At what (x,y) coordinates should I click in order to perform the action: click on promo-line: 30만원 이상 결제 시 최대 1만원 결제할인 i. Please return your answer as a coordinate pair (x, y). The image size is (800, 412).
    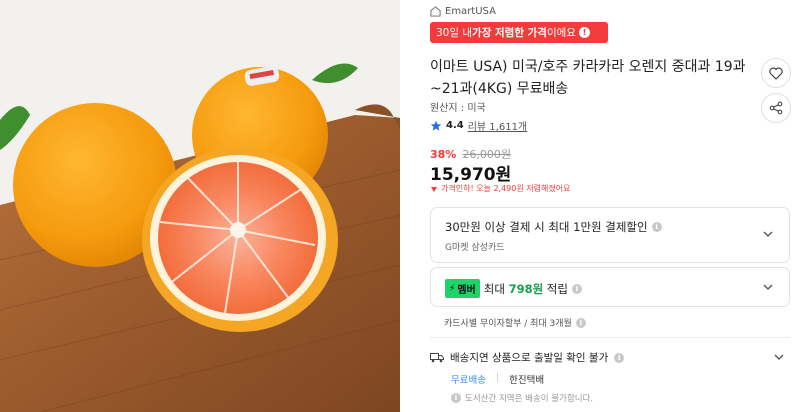
    Looking at the image, I should click on (553, 227).